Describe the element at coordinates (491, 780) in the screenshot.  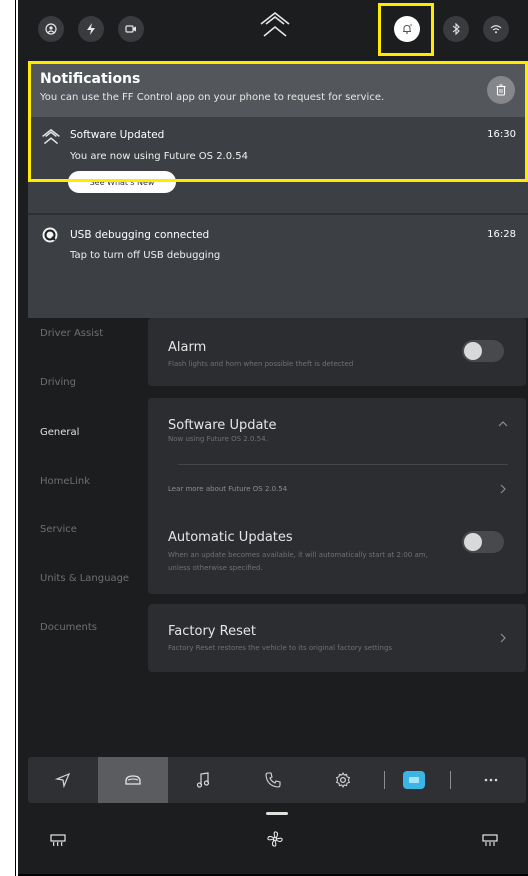
I see `more-icon` at that location.